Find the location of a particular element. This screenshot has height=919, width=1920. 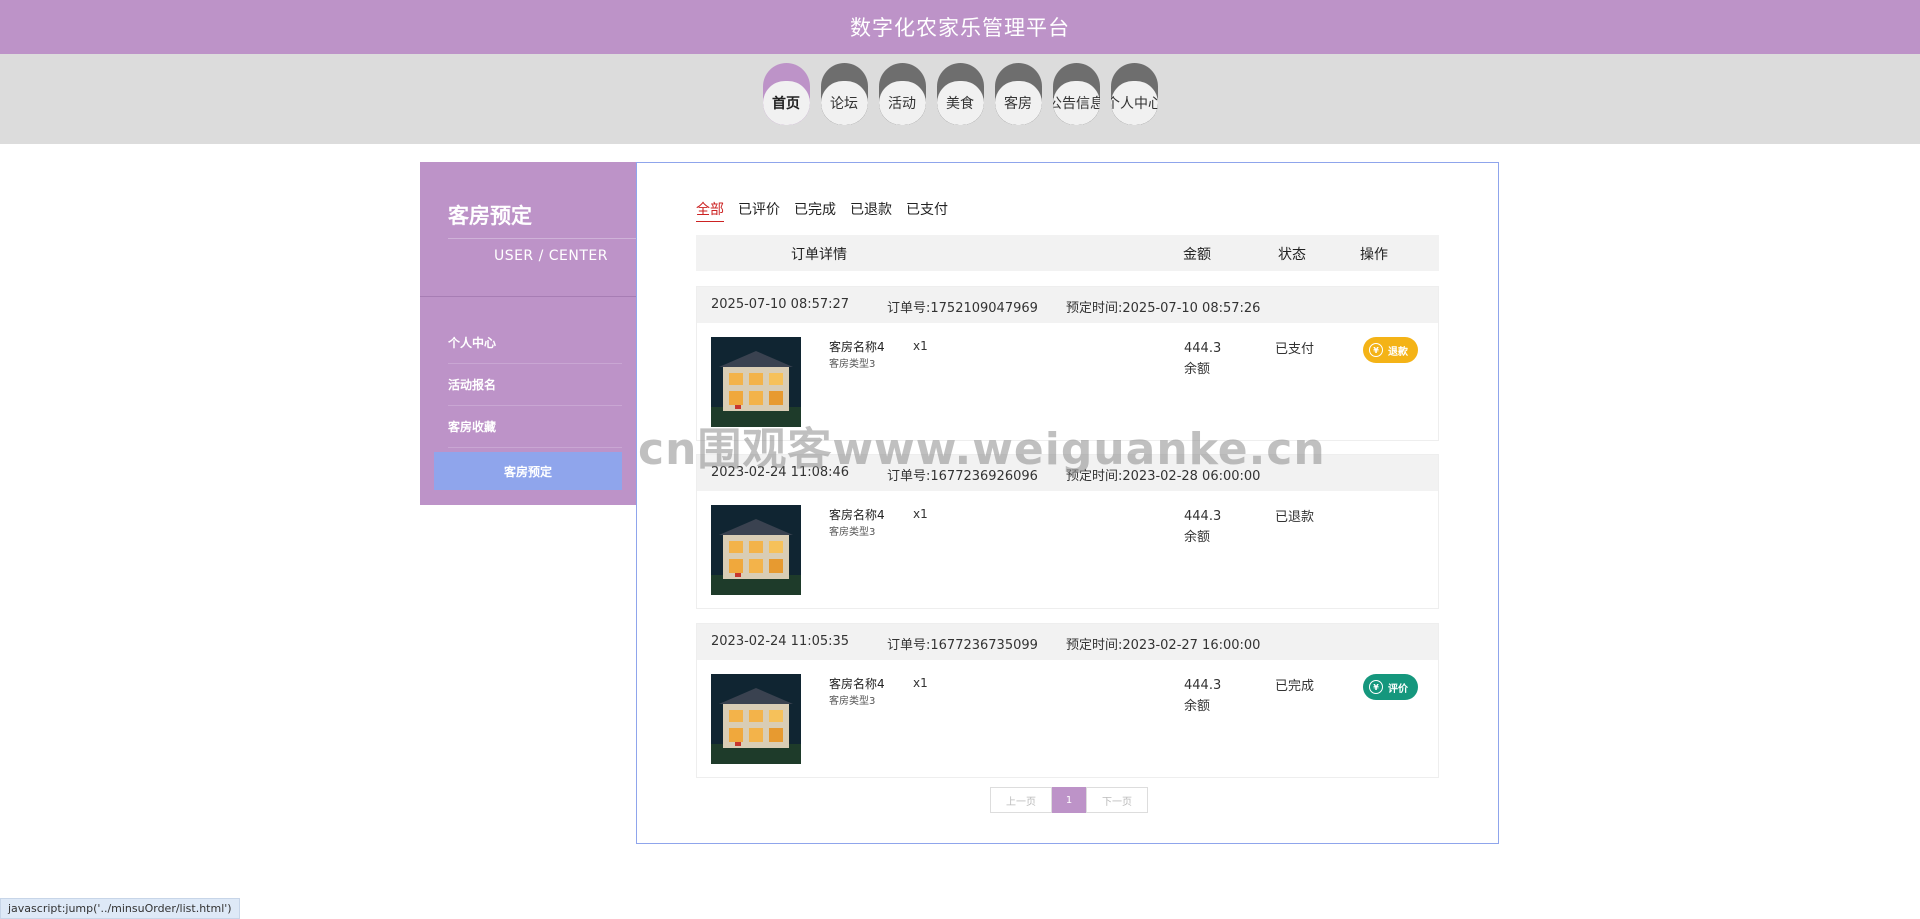

nav-label: 客房 is located at coordinates (1018, 103).